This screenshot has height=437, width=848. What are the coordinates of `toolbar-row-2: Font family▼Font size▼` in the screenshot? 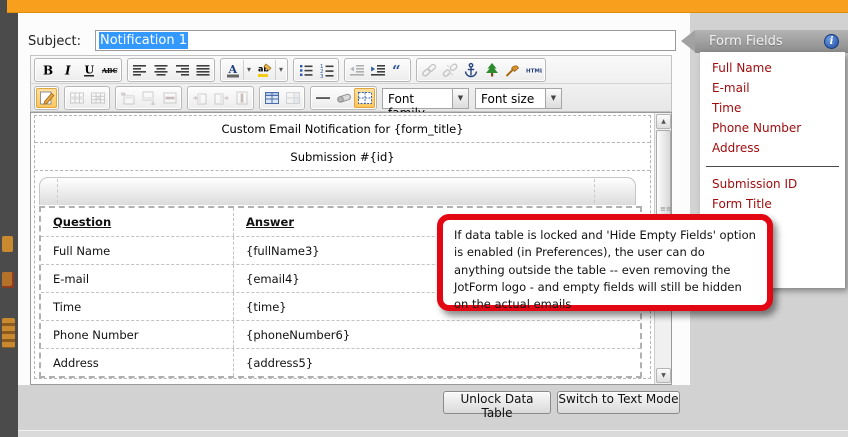 It's located at (351, 102).